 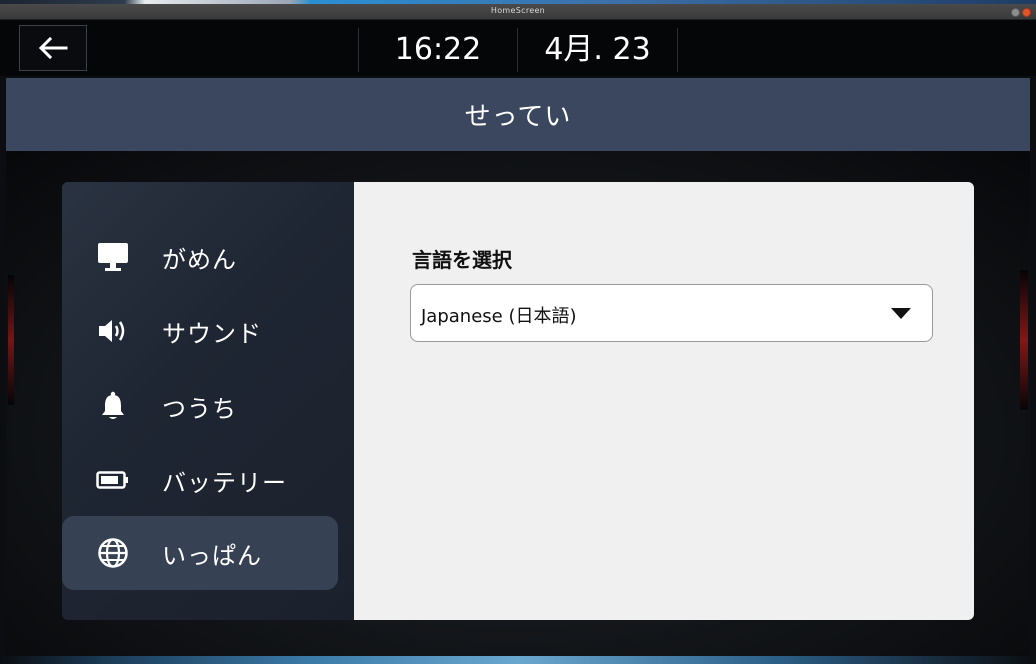 I want to click on sidebar-item-label: つうち, so click(x=199, y=408).